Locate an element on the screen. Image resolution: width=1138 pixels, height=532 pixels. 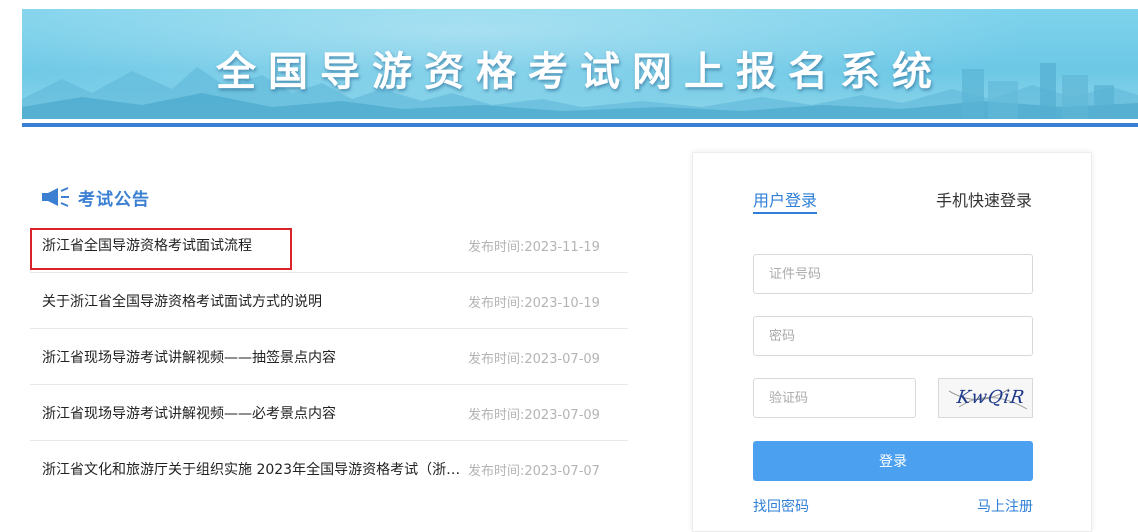
captcha-image: KwQiR is located at coordinates (985, 398).